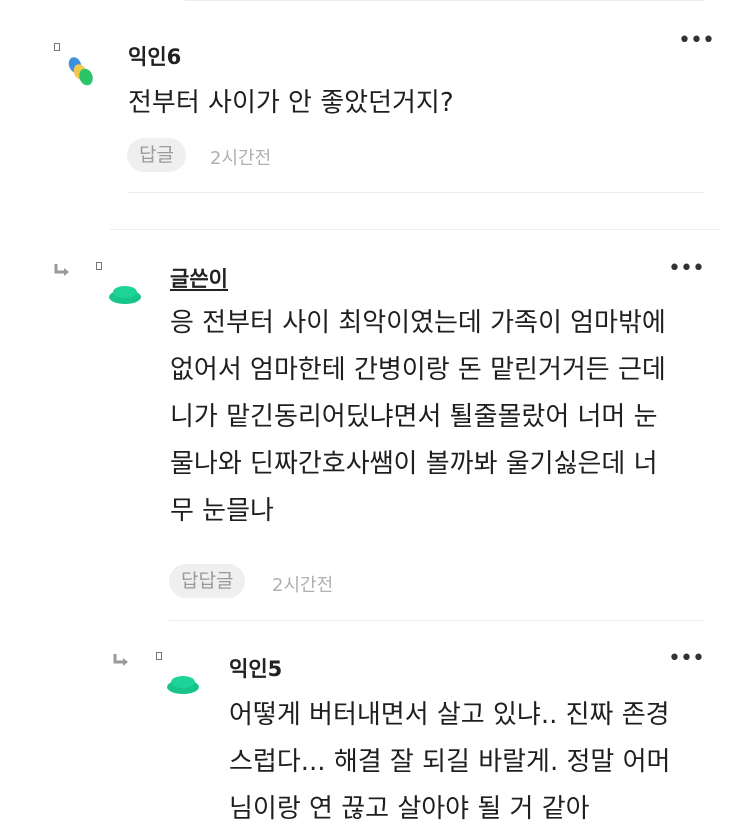 The width and height of the screenshot is (748, 833). What do you see at coordinates (199, 278) in the screenshot?
I see `comment-author: 글쓴이` at bounding box center [199, 278].